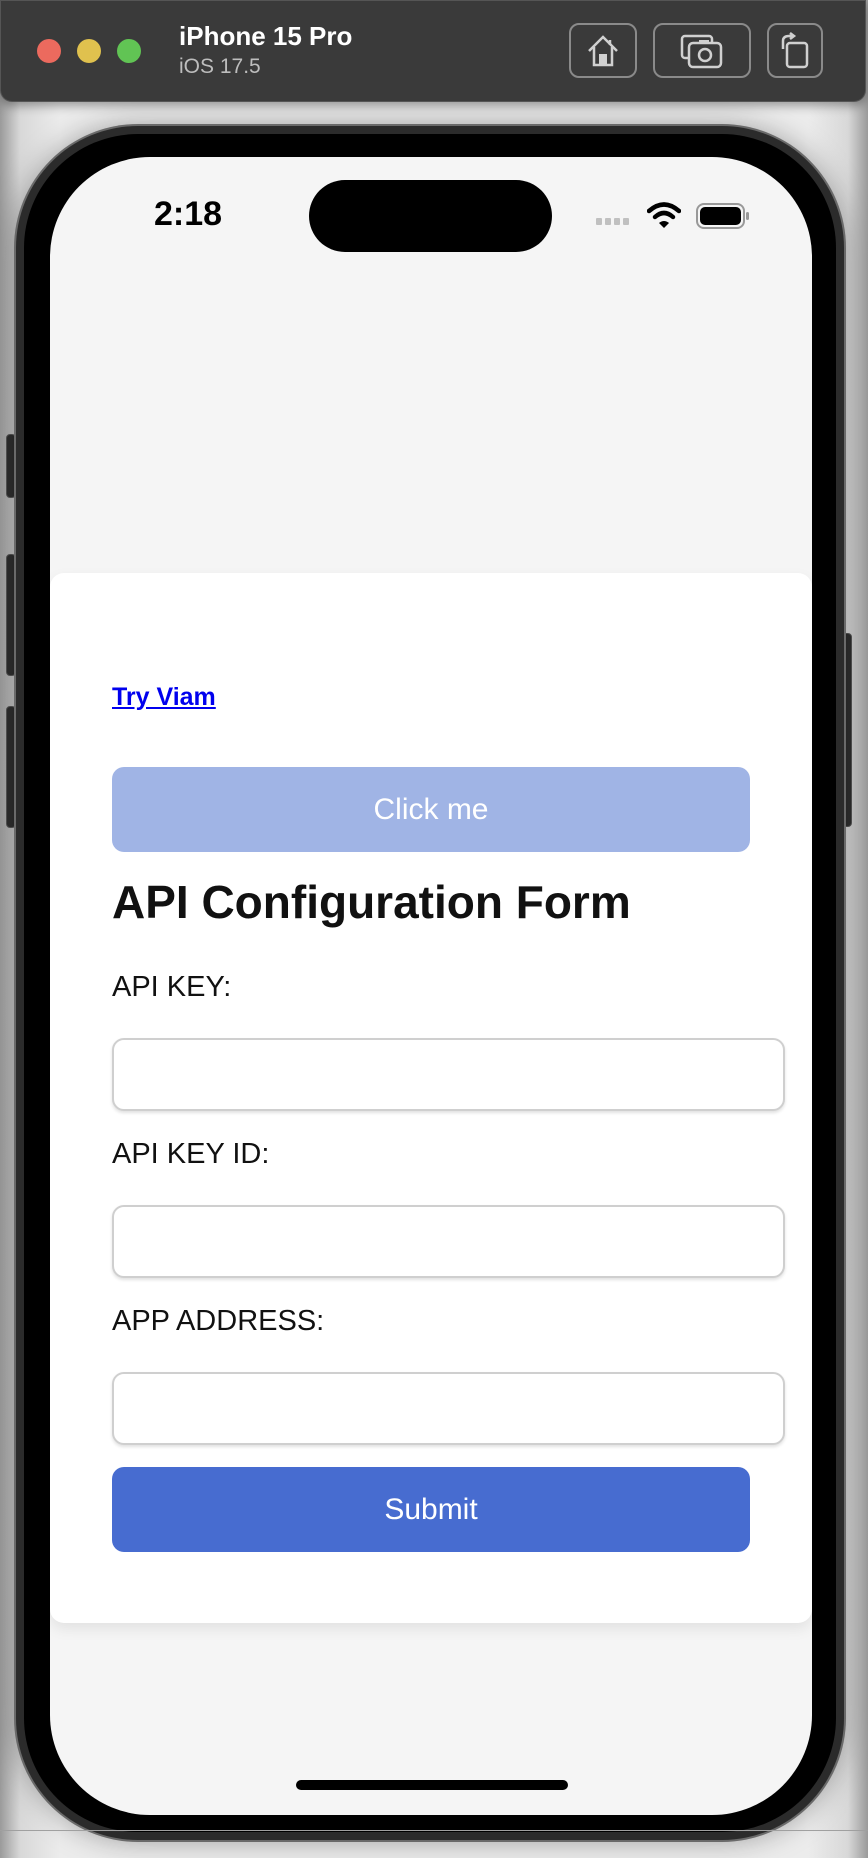  Describe the element at coordinates (11, 767) in the screenshot. I see `volume-down-button` at that location.